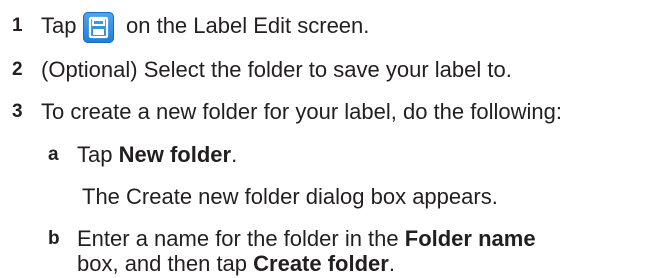 Image resolution: width=655 pixels, height=278 pixels. I want to click on step-number: 3, so click(17, 111).